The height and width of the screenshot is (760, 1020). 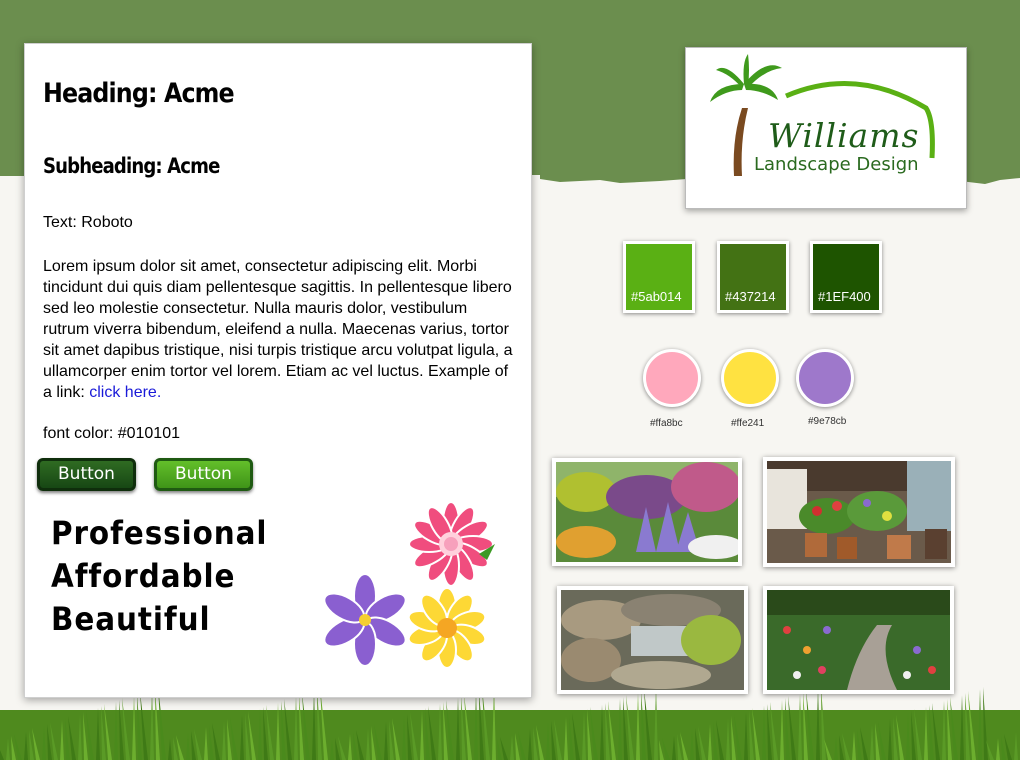 What do you see at coordinates (656, 296) in the screenshot?
I see `swatch-primary-label: #5ab014` at bounding box center [656, 296].